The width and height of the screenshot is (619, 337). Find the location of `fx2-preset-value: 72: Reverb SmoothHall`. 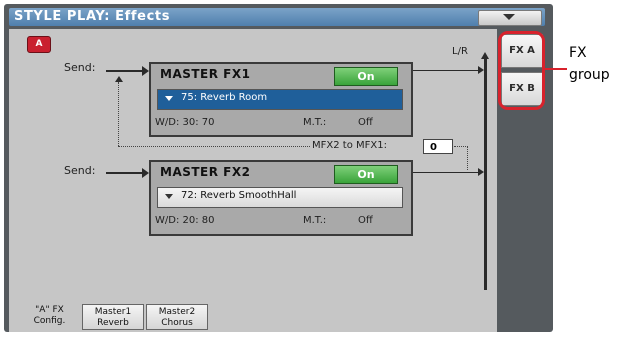

fx2-preset-value: 72: Reverb SmoothHall is located at coordinates (239, 195).